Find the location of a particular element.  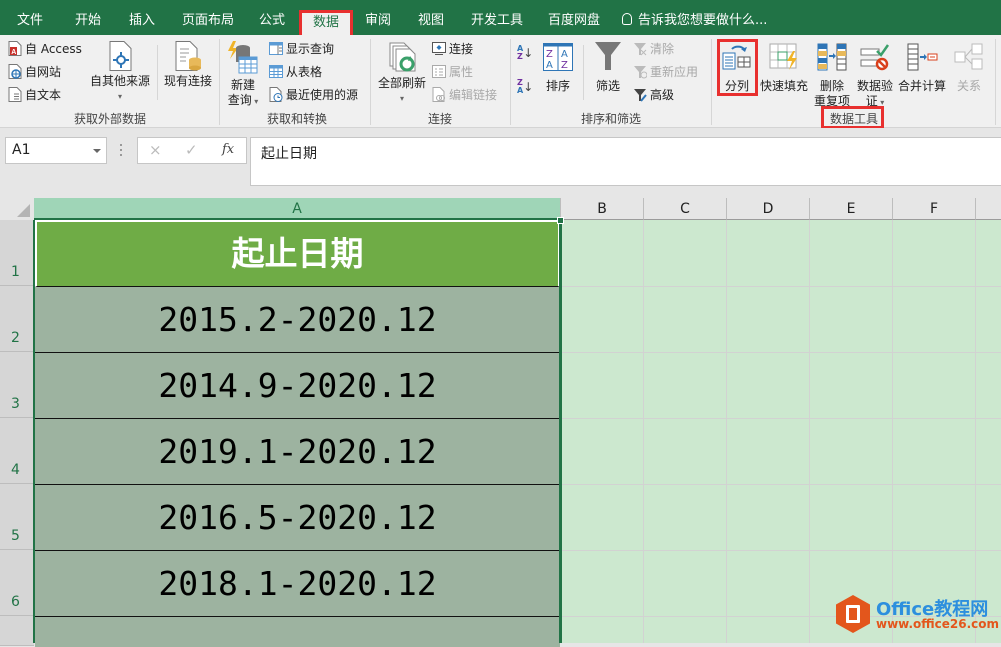

column-header-f: F is located at coordinates (934, 209).